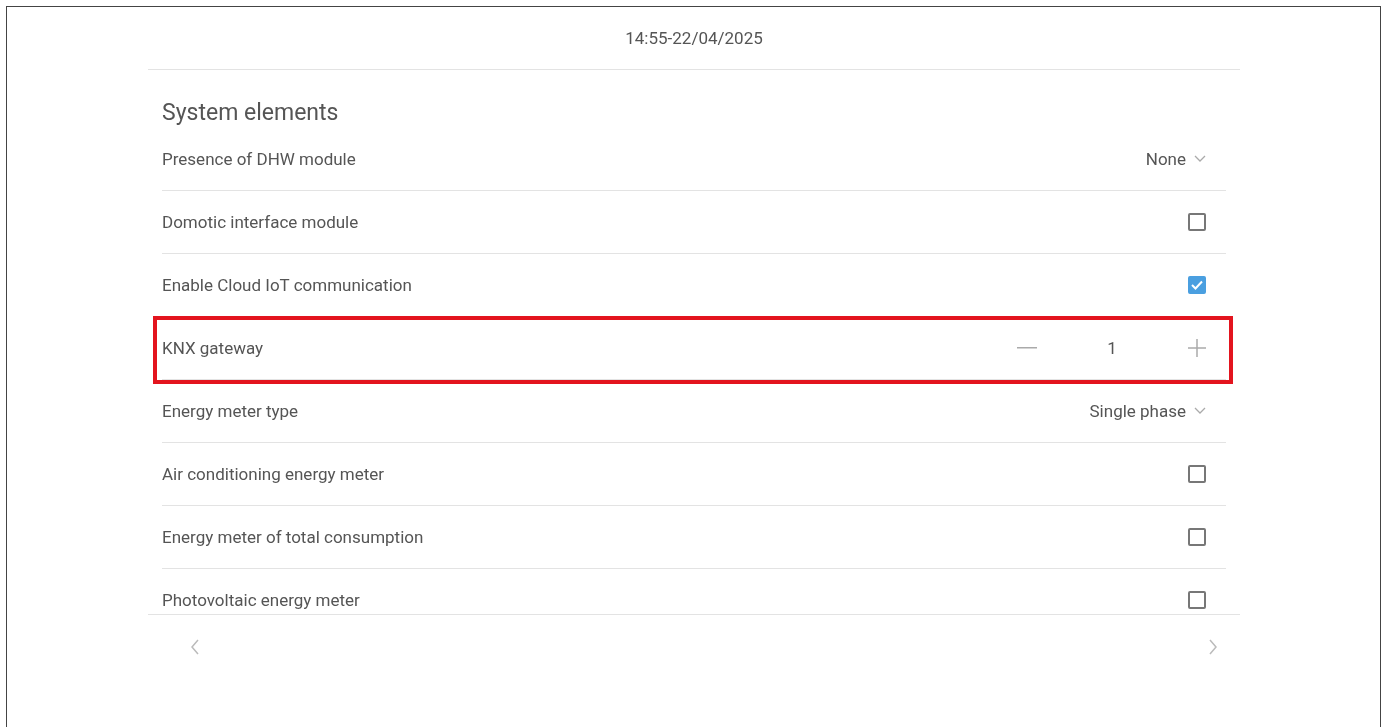  What do you see at coordinates (1197, 348) in the screenshot?
I see `plus-icon` at bounding box center [1197, 348].